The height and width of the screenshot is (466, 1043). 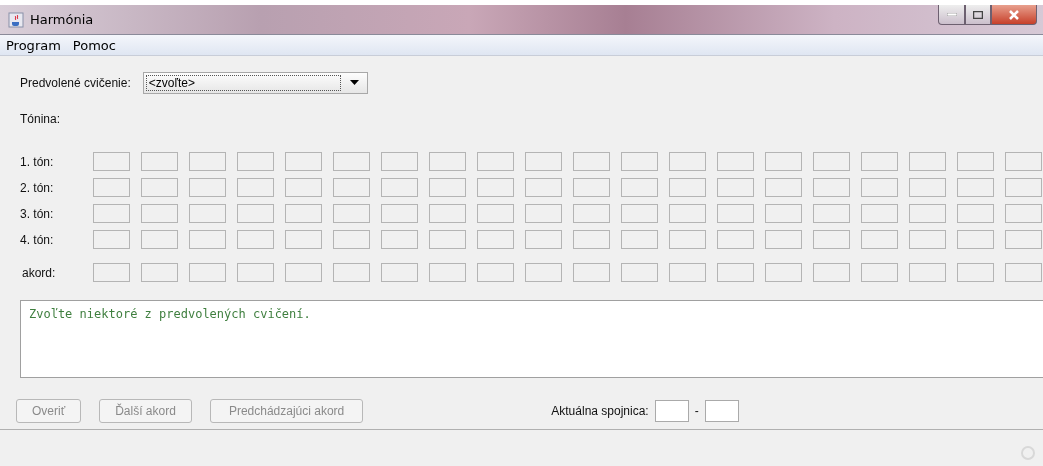 What do you see at coordinates (255, 83) in the screenshot?
I see `exercise-dropdown: <zvoľte>` at bounding box center [255, 83].